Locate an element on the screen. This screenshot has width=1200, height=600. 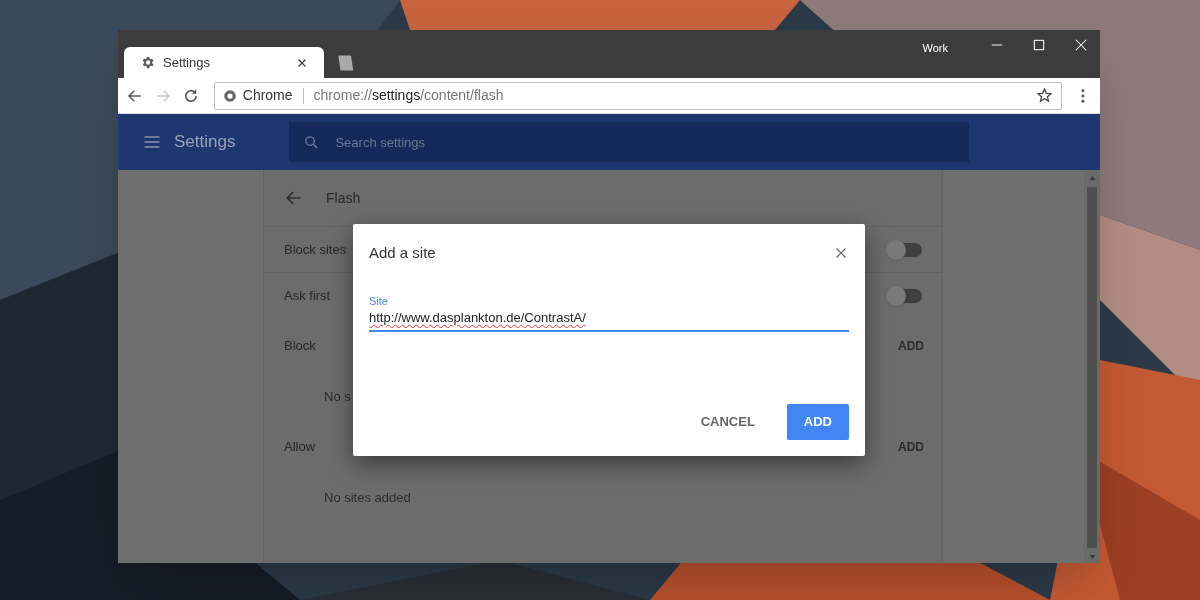
site-label: Chrome is located at coordinates (267, 95).